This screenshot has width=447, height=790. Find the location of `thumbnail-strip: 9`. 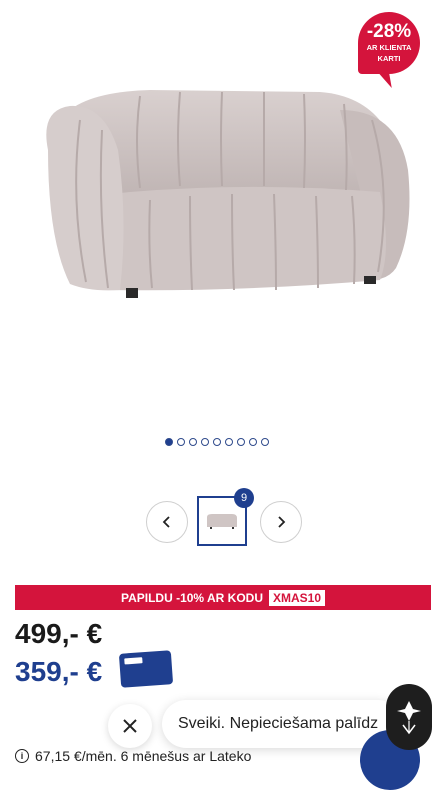

thumbnail-strip: 9 is located at coordinates (223, 518).